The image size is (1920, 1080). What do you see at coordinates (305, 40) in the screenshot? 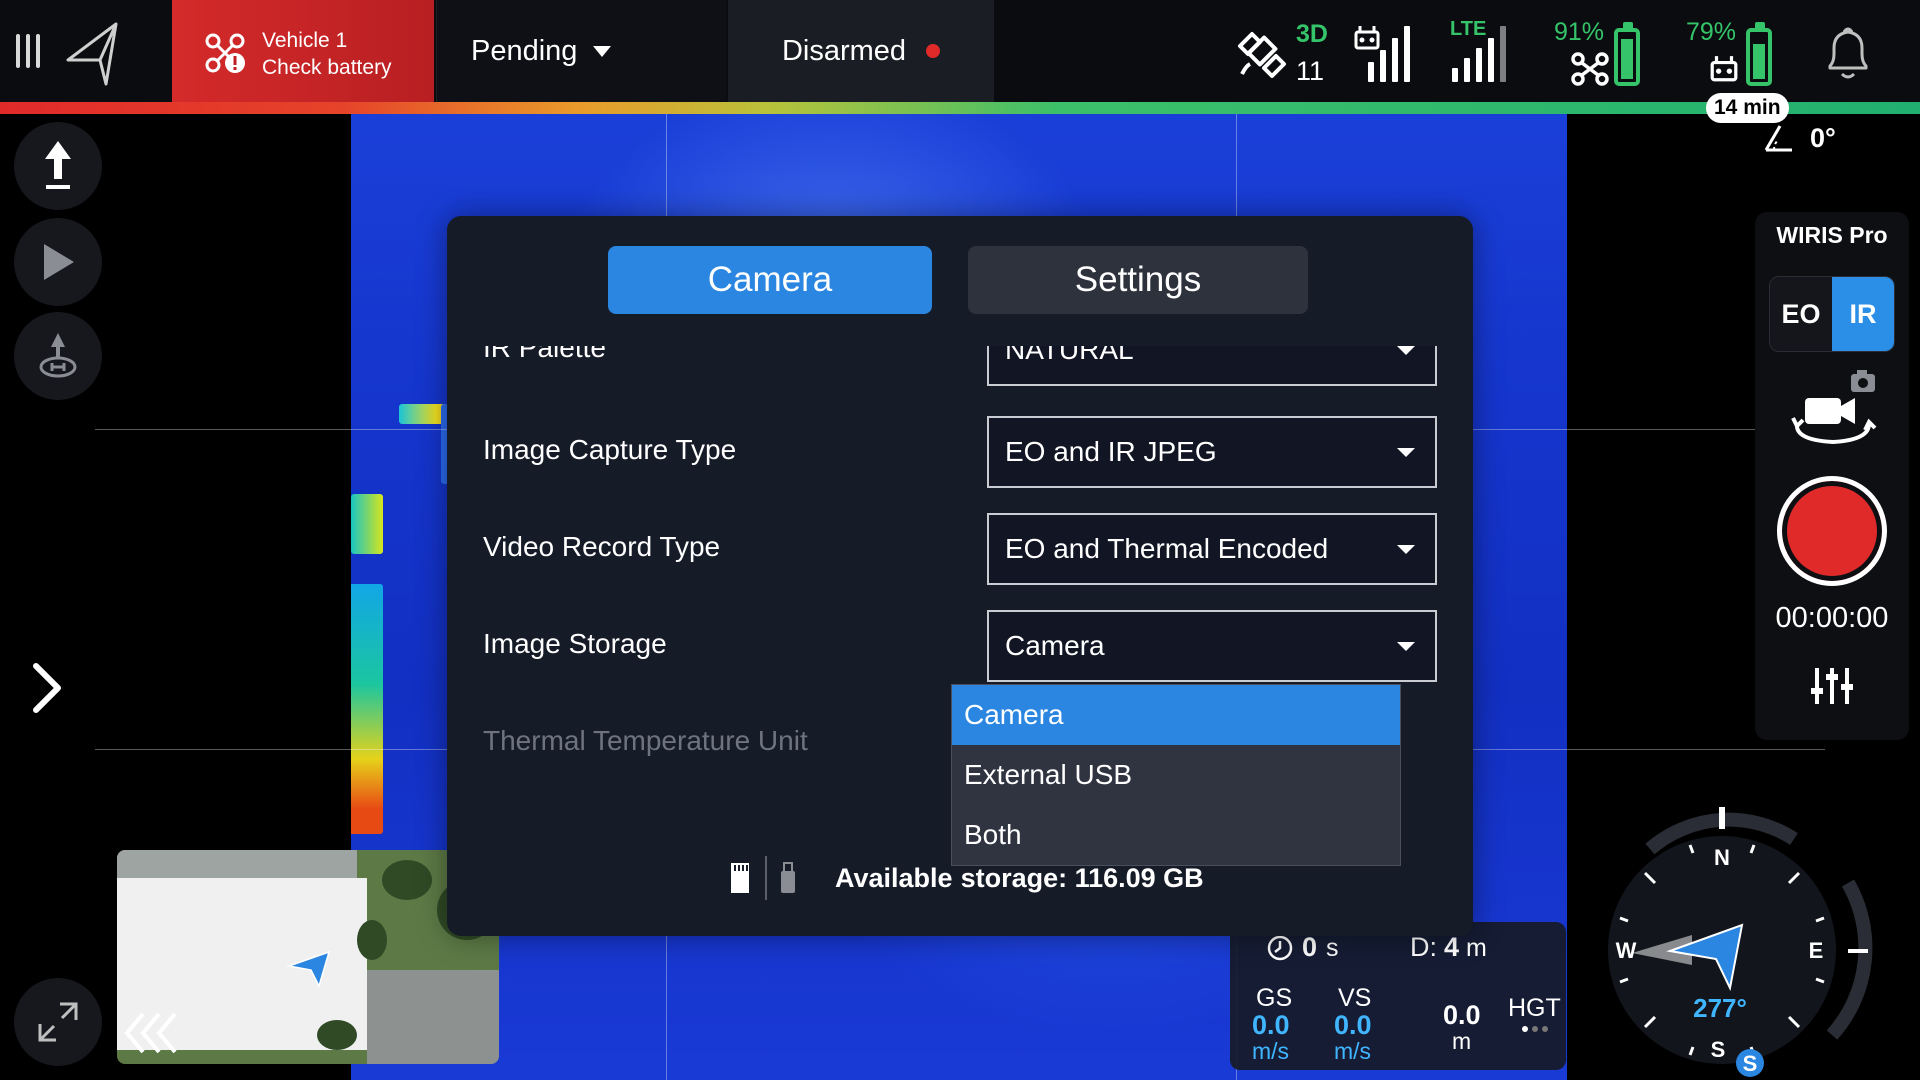
I see `vehicle-name: Vehicle 1` at bounding box center [305, 40].